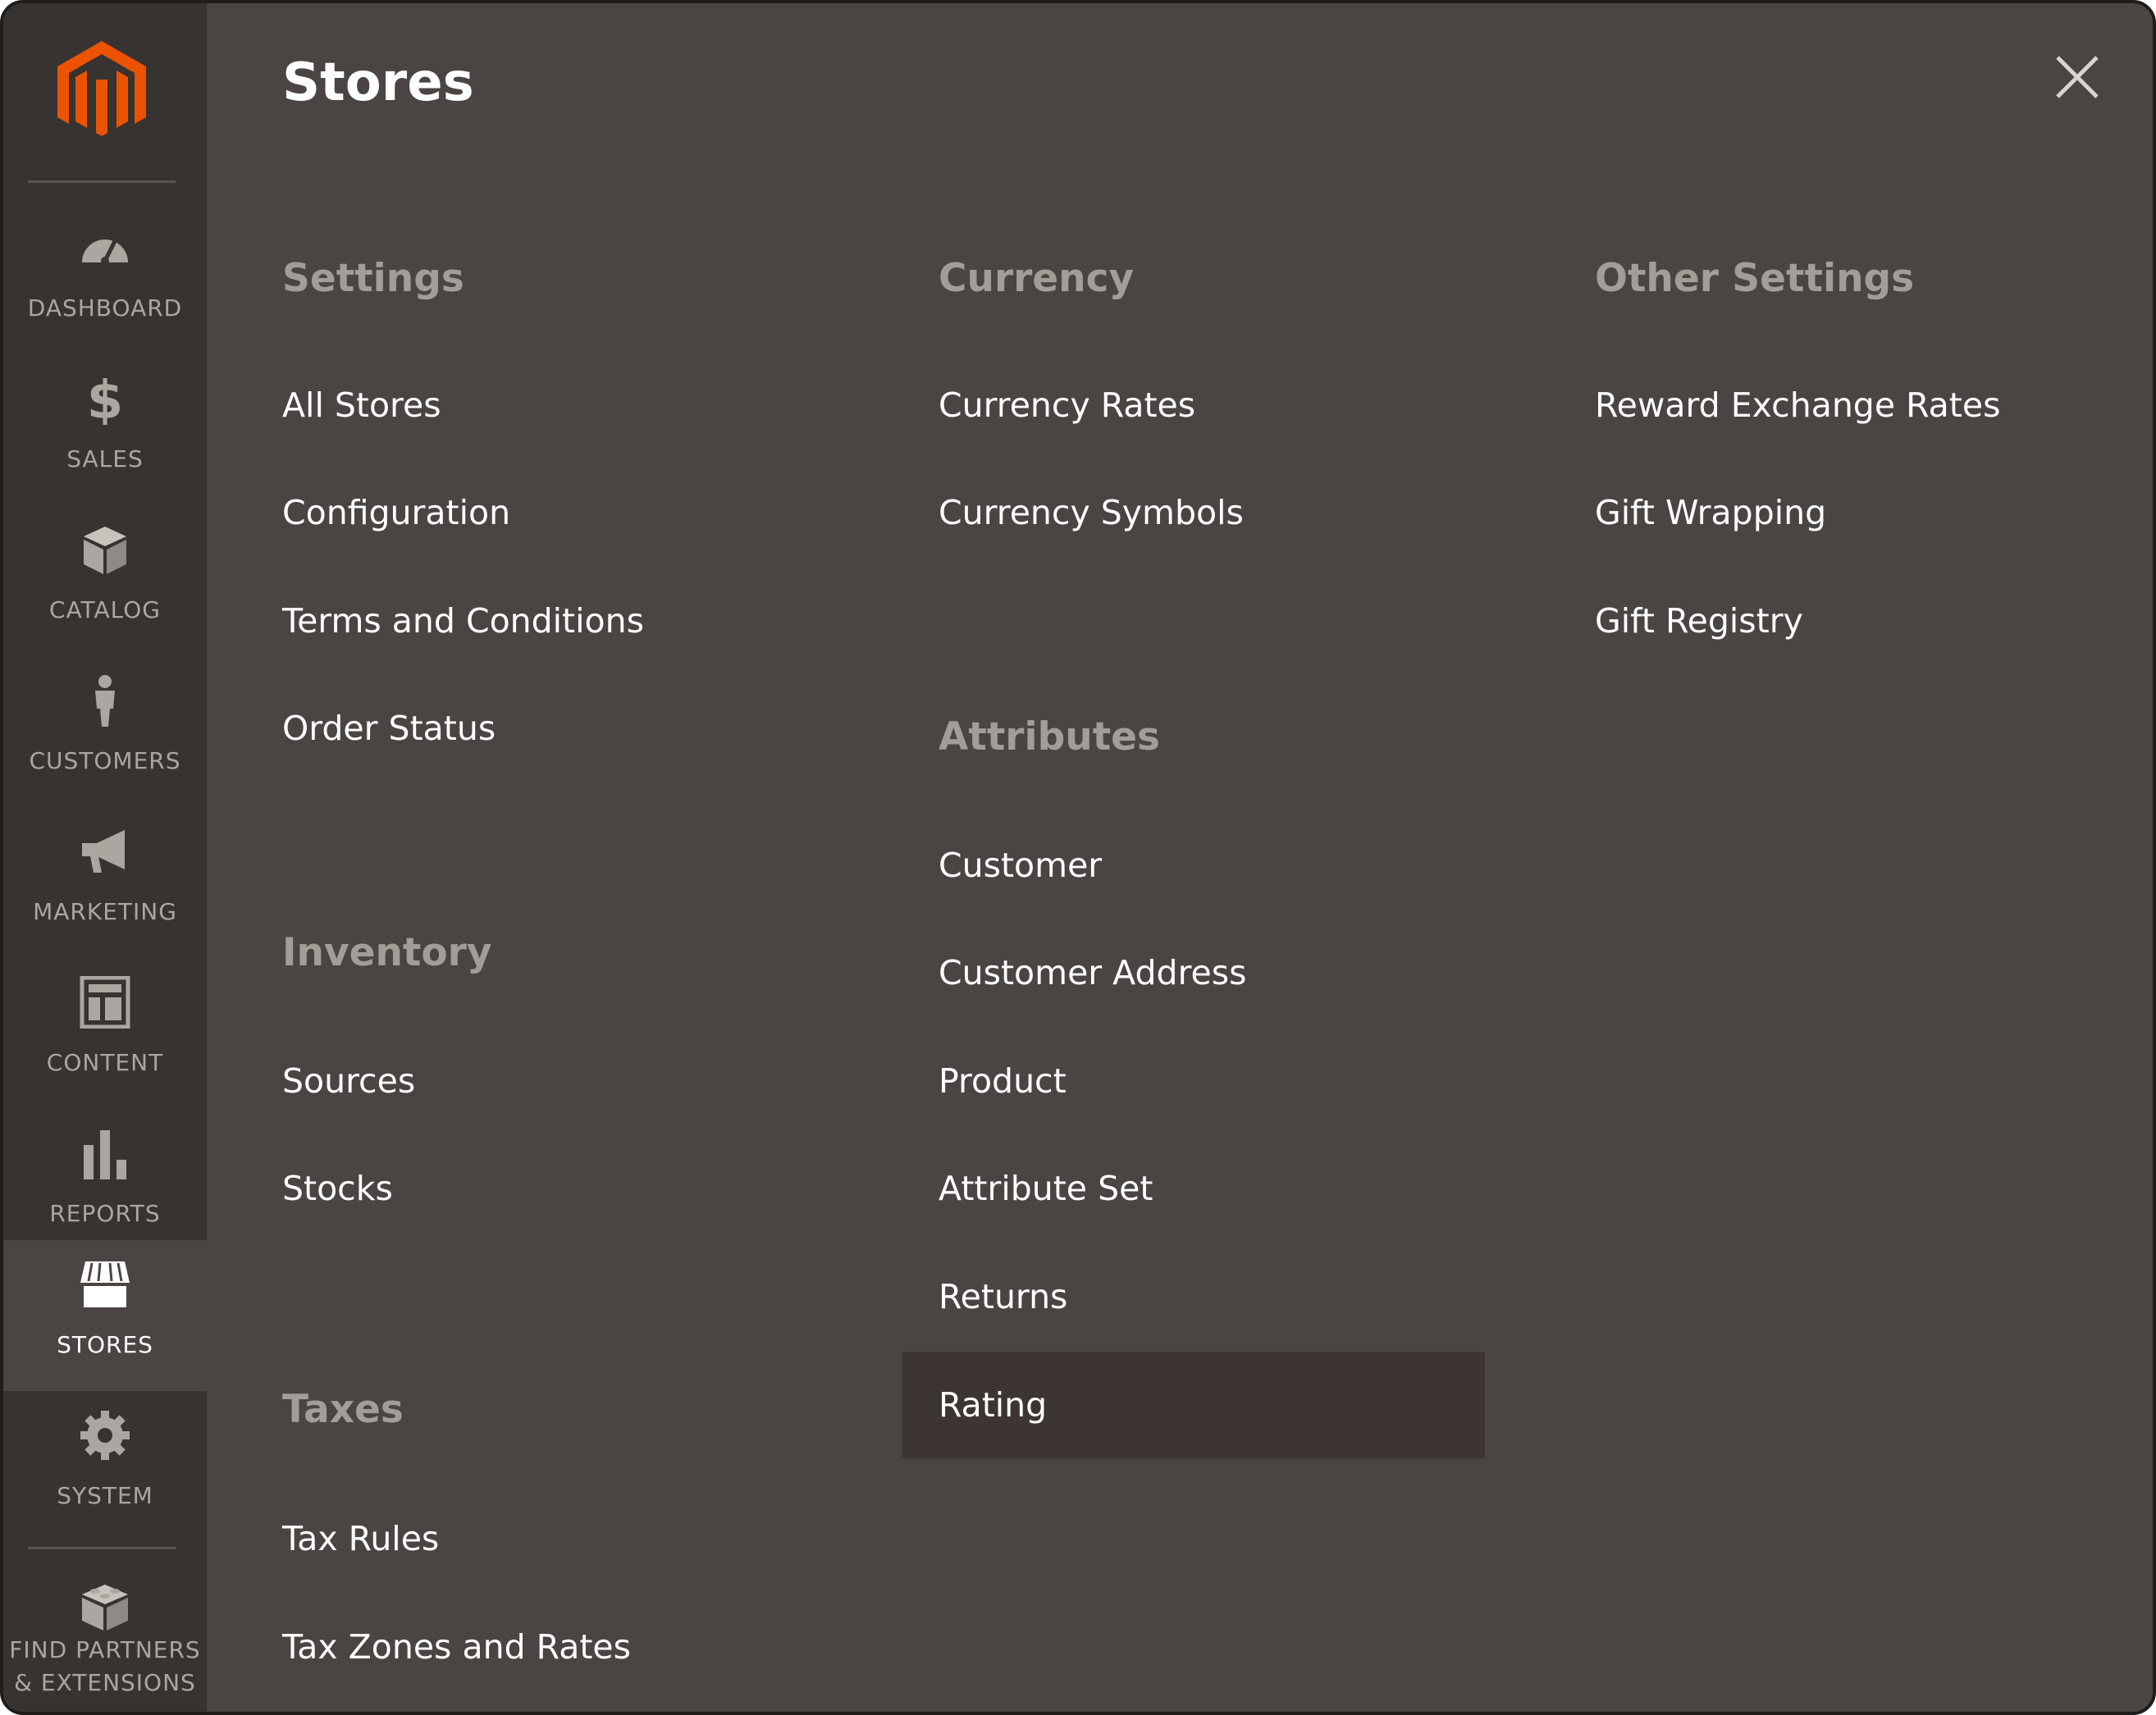 This screenshot has height=1715, width=2156. What do you see at coordinates (1091, 512) in the screenshot?
I see `link-currency-symbols: Currency Symbols` at bounding box center [1091, 512].